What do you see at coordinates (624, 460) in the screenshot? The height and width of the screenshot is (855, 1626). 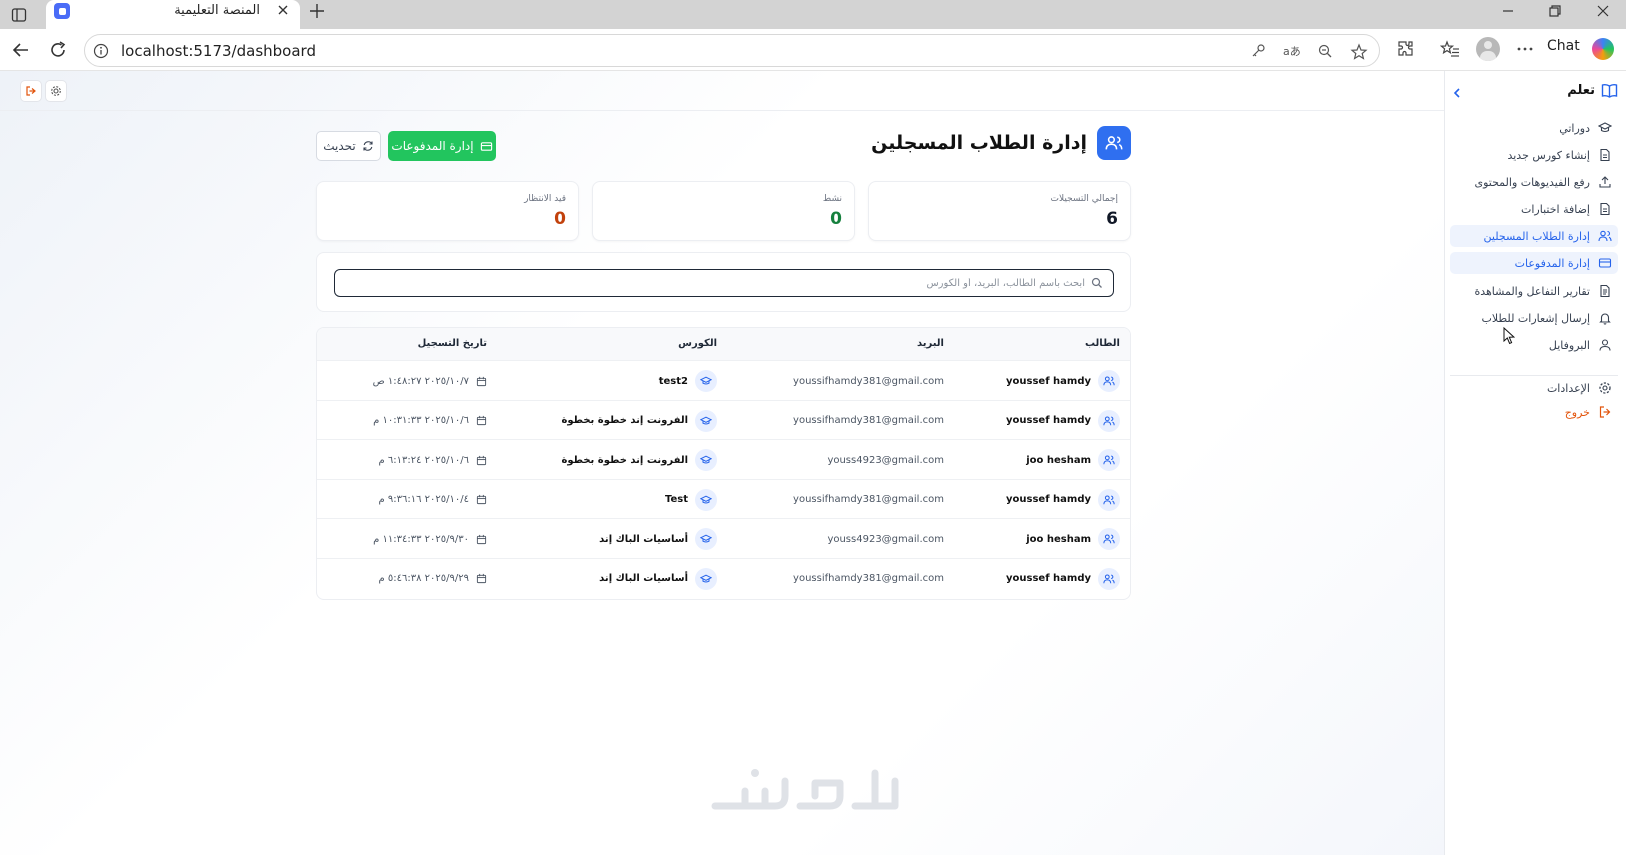 I see `course-name: الفرونت إند خطوة بخطوة` at bounding box center [624, 460].